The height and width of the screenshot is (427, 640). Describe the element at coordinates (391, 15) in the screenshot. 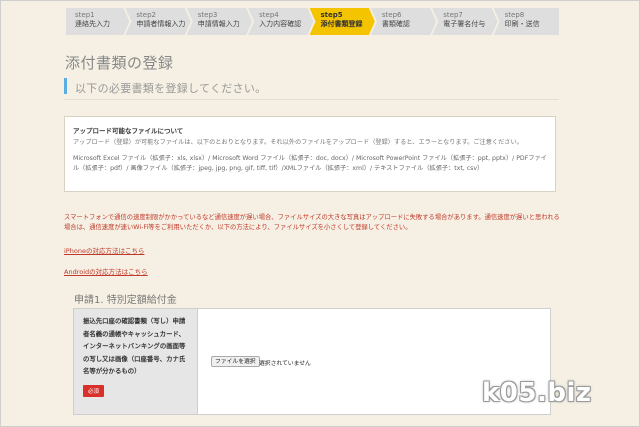

I see `step-number: step6` at that location.